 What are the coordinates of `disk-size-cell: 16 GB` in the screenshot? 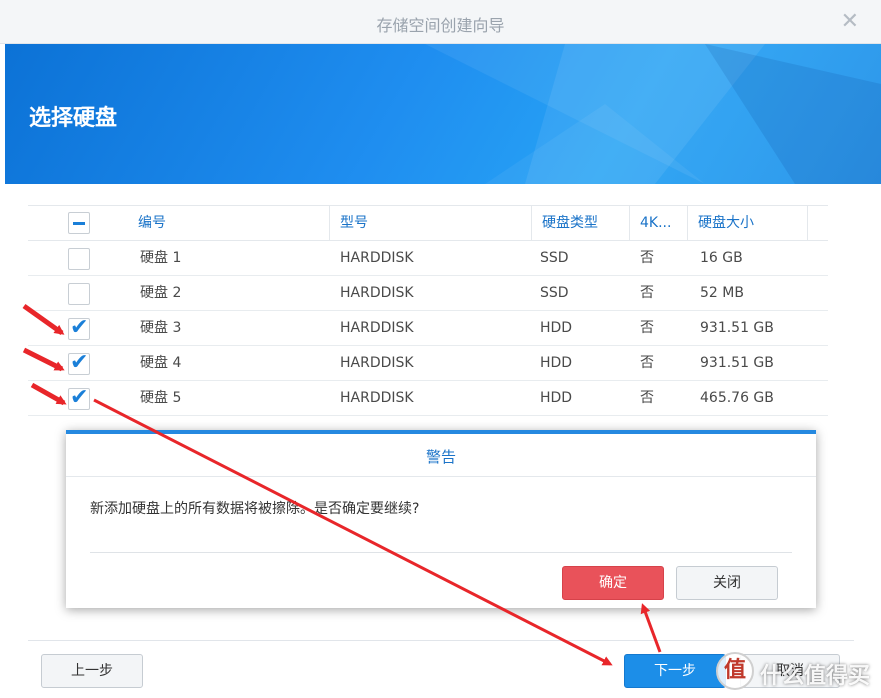 It's located at (721, 258).